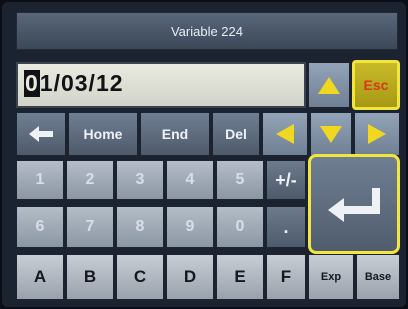 The width and height of the screenshot is (408, 309). Describe the element at coordinates (40, 277) in the screenshot. I see `hex-a-button: A` at that location.